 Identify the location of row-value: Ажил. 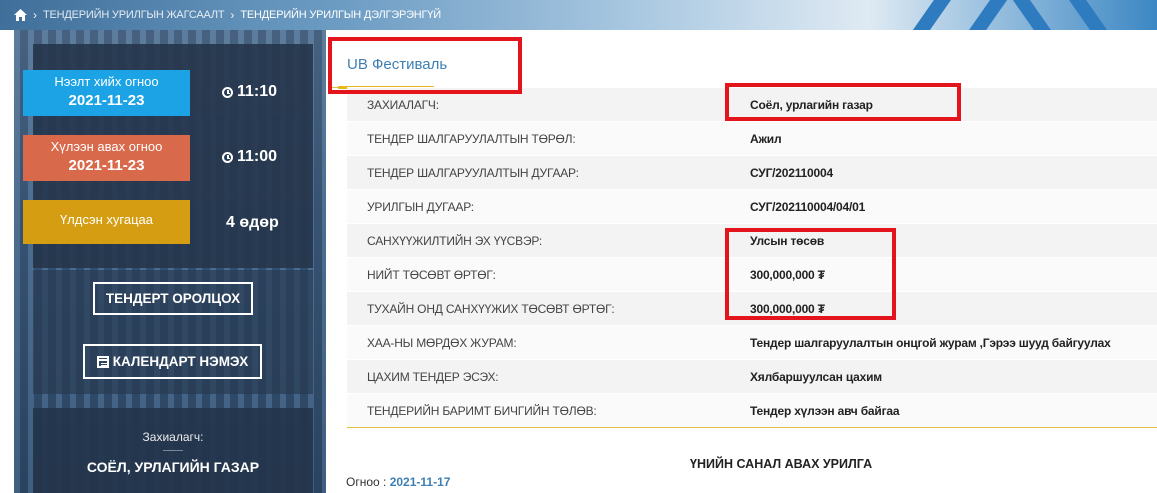
(943, 138).